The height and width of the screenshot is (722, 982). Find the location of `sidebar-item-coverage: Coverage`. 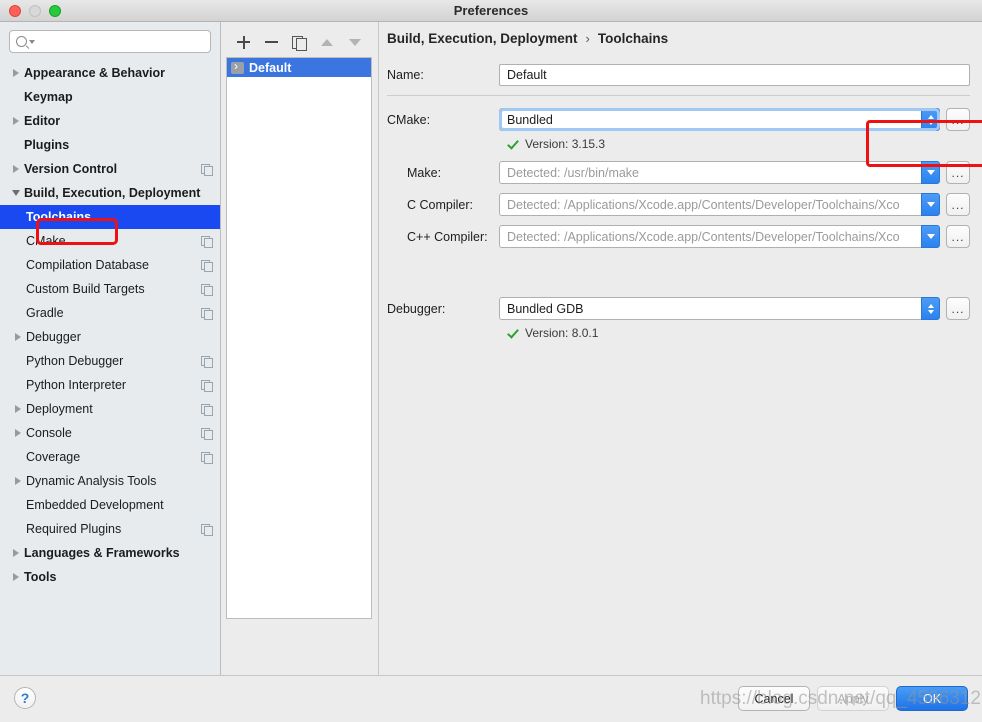

sidebar-item-coverage: Coverage is located at coordinates (110, 457).